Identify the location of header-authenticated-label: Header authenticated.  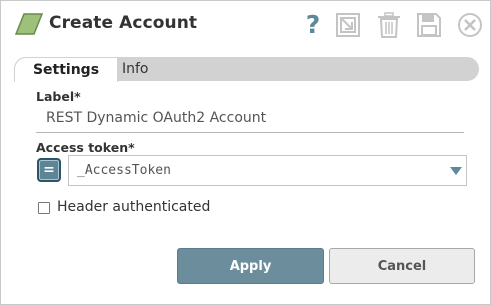
(133, 207).